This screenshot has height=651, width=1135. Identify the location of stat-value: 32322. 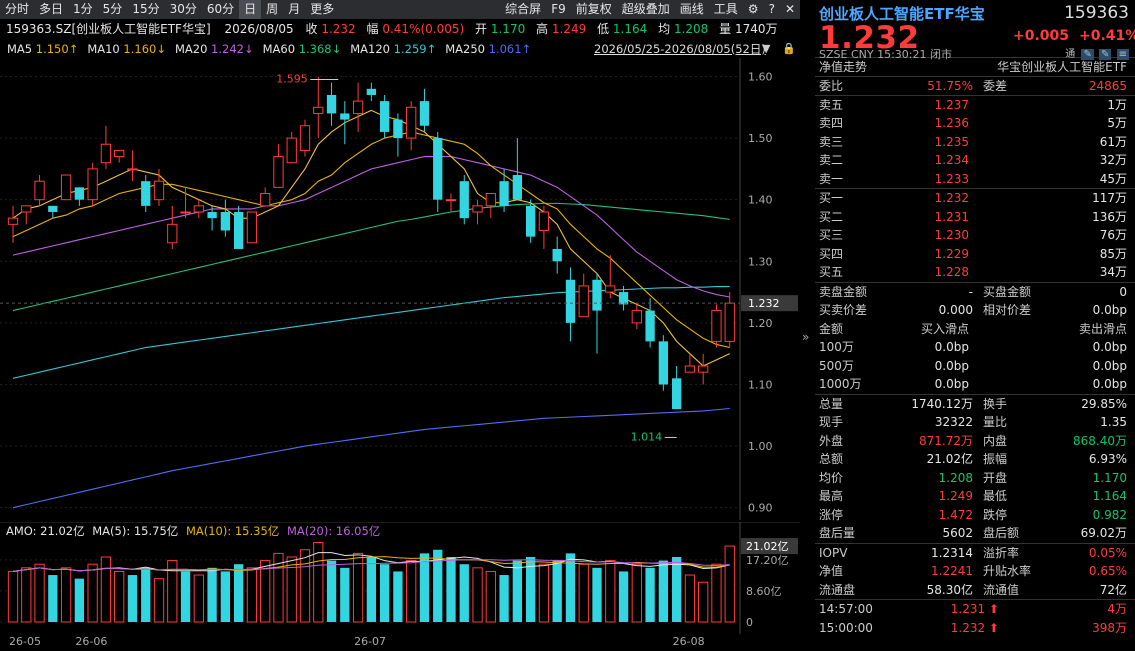
(953, 422).